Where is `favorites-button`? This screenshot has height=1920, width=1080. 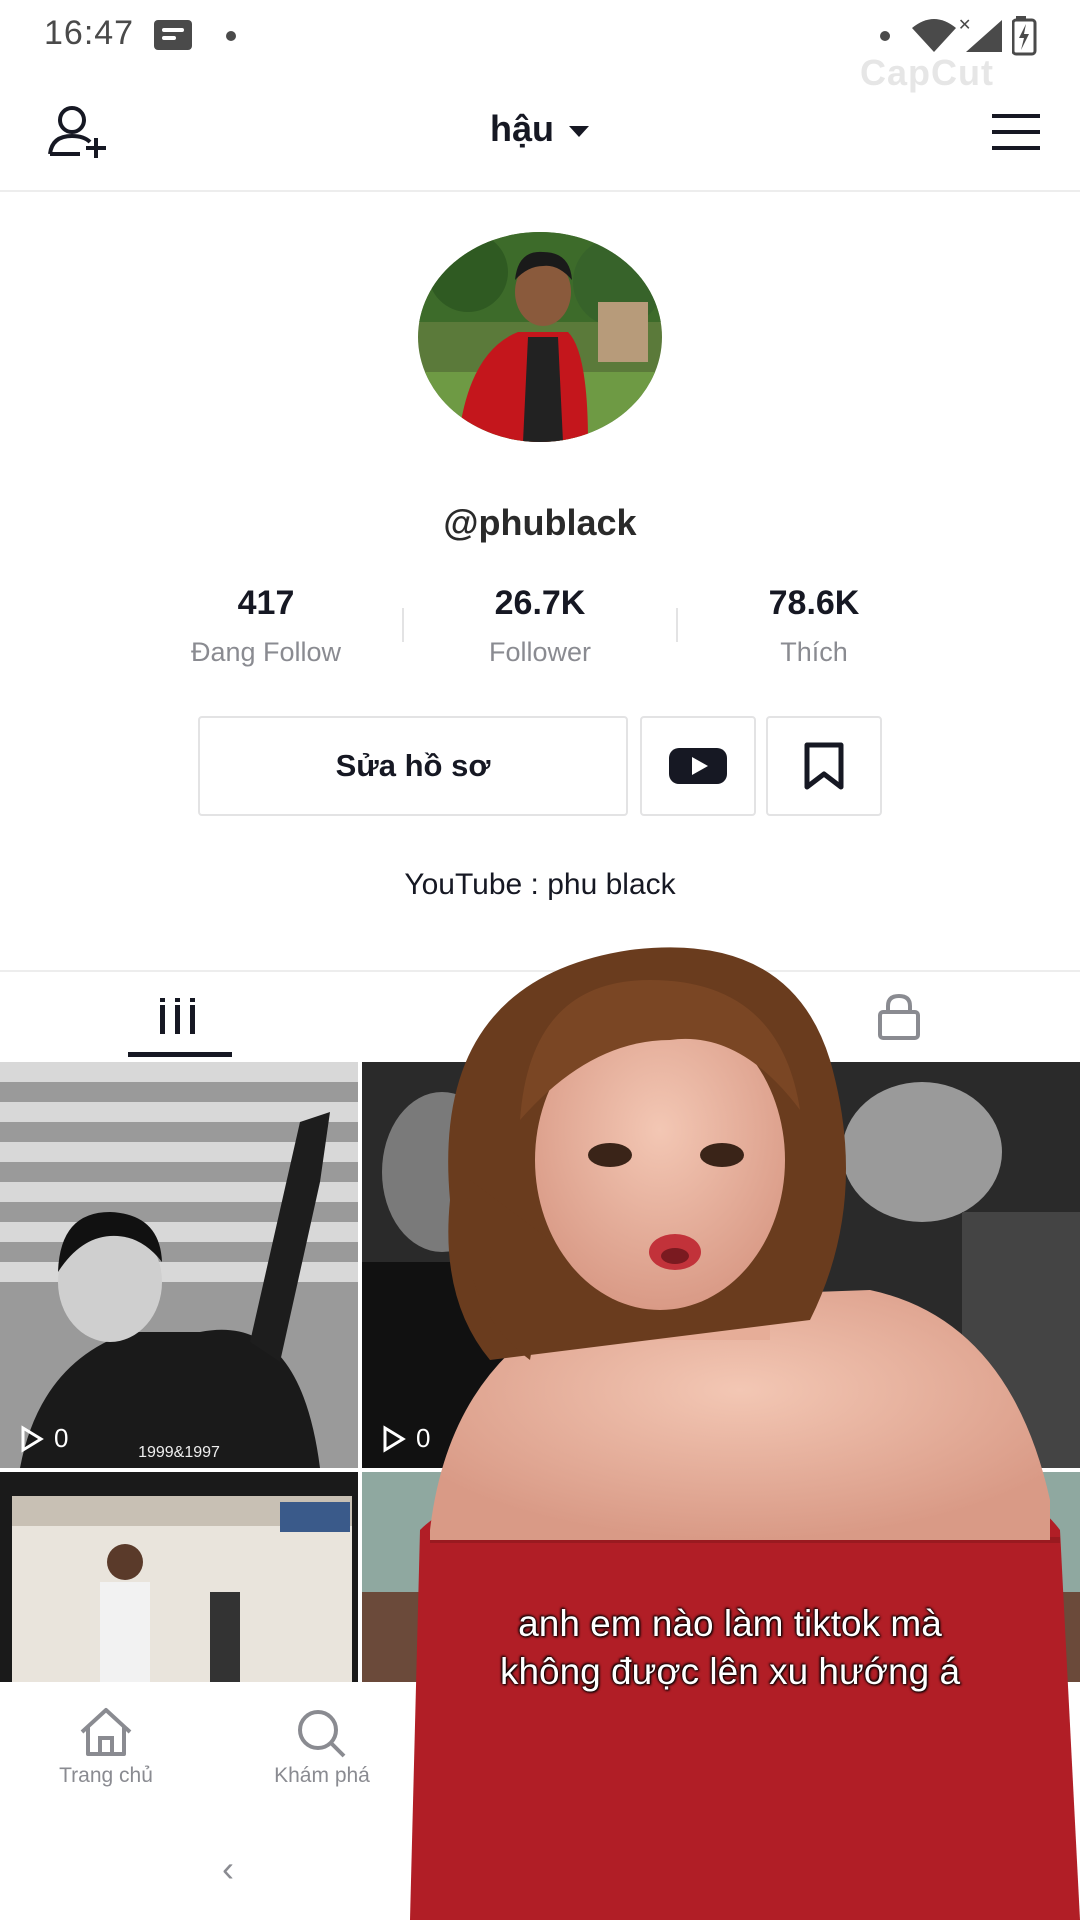 favorites-button is located at coordinates (824, 766).